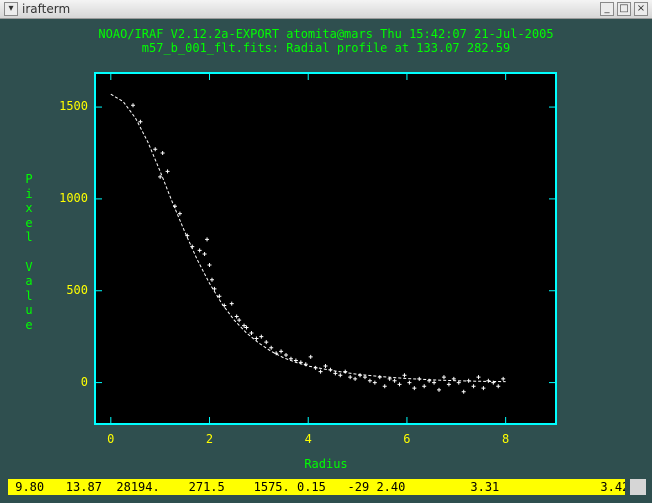 The width and height of the screenshot is (652, 503). I want to click on y-tick-label: 500, so click(77, 289).